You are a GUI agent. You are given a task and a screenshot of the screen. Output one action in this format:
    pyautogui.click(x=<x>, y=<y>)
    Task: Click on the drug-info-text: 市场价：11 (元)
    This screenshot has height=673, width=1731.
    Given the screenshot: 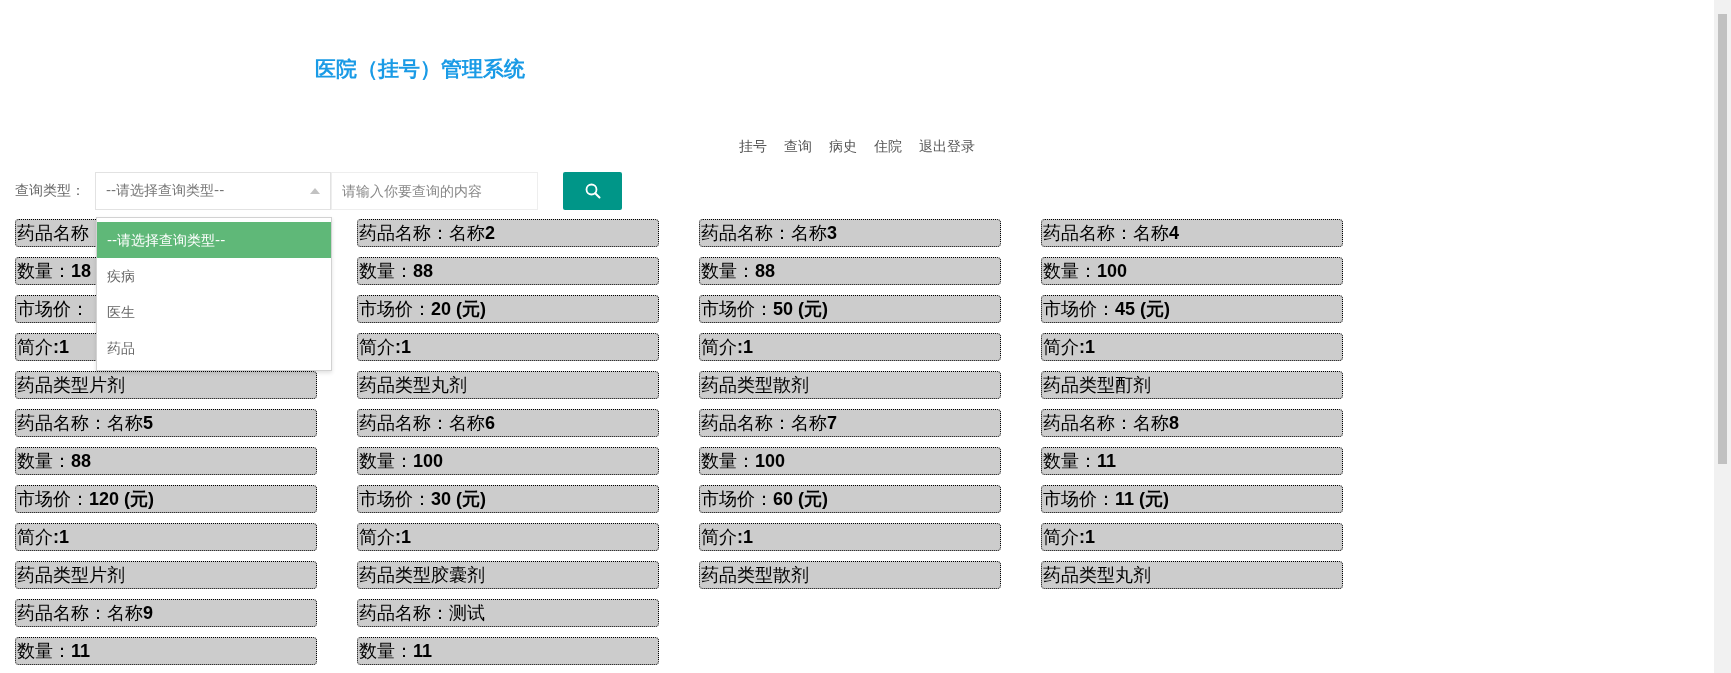 What is the action you would take?
    pyautogui.click(x=1106, y=498)
    